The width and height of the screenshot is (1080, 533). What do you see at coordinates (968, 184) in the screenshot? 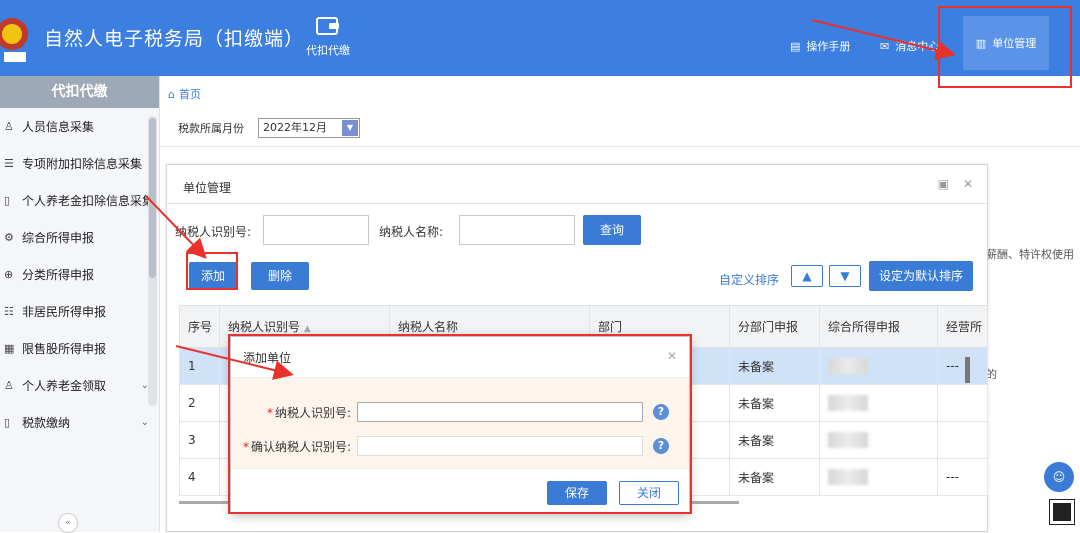
I see `close-icon: ✕` at bounding box center [968, 184].